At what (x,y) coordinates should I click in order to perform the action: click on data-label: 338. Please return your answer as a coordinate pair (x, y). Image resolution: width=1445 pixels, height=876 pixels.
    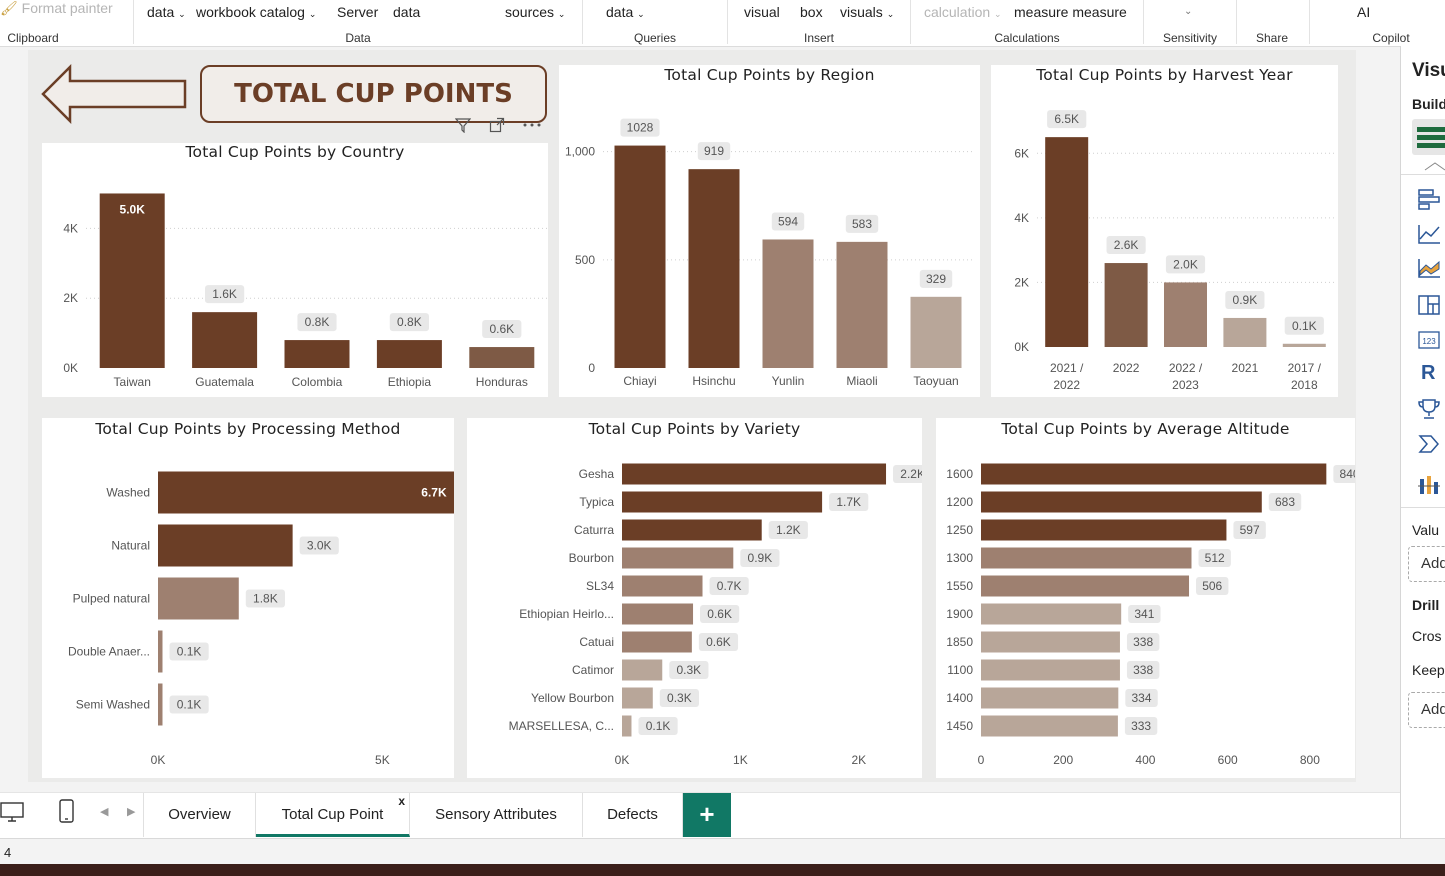
    Looking at the image, I should click on (1143, 670).